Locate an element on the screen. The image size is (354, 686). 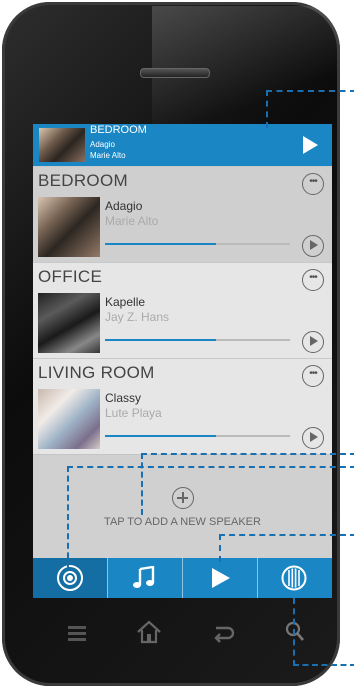
now-playing-room: BEDROOM is located at coordinates (118, 130).